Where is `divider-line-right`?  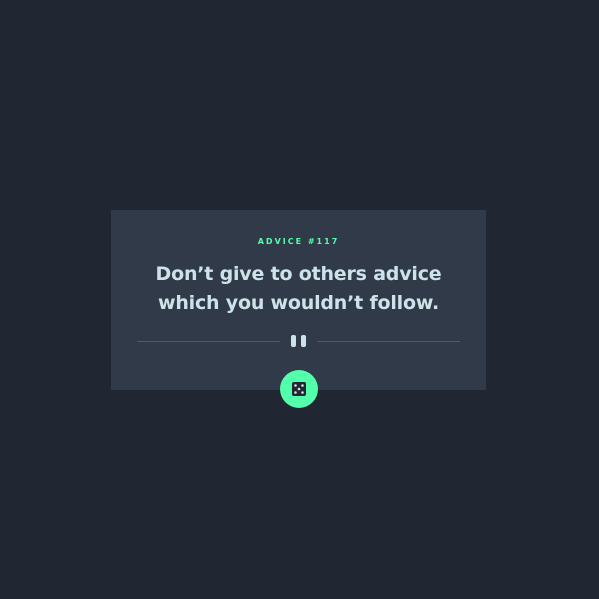 divider-line-right is located at coordinates (388, 341).